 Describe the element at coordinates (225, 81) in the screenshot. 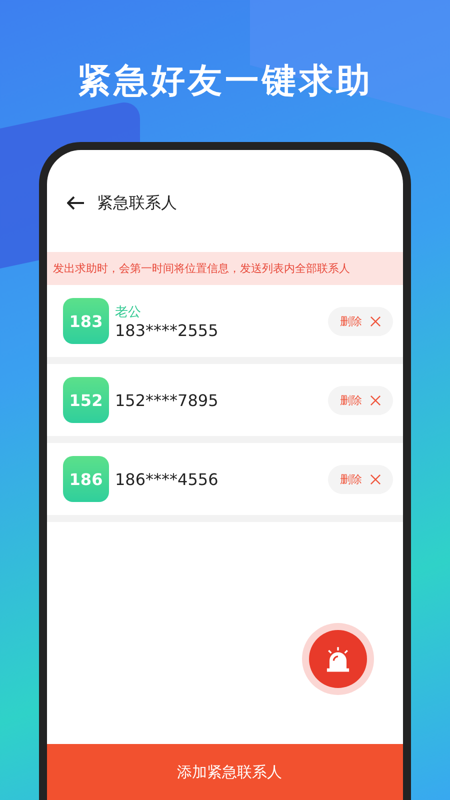

I see `headline: 紧急好友一键求助` at that location.